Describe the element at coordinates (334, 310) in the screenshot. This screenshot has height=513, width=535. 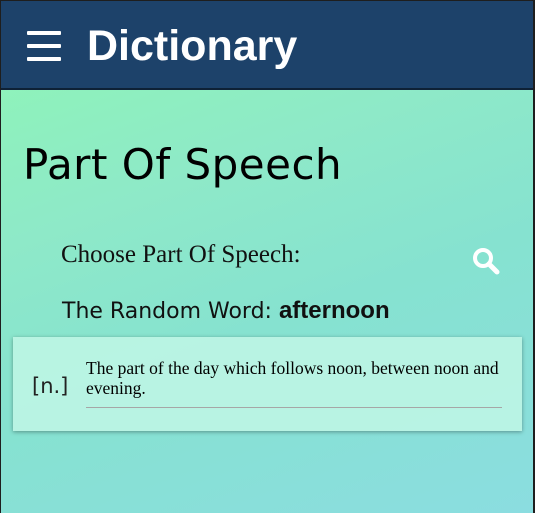
I see `random-word-value: afternoon` at that location.